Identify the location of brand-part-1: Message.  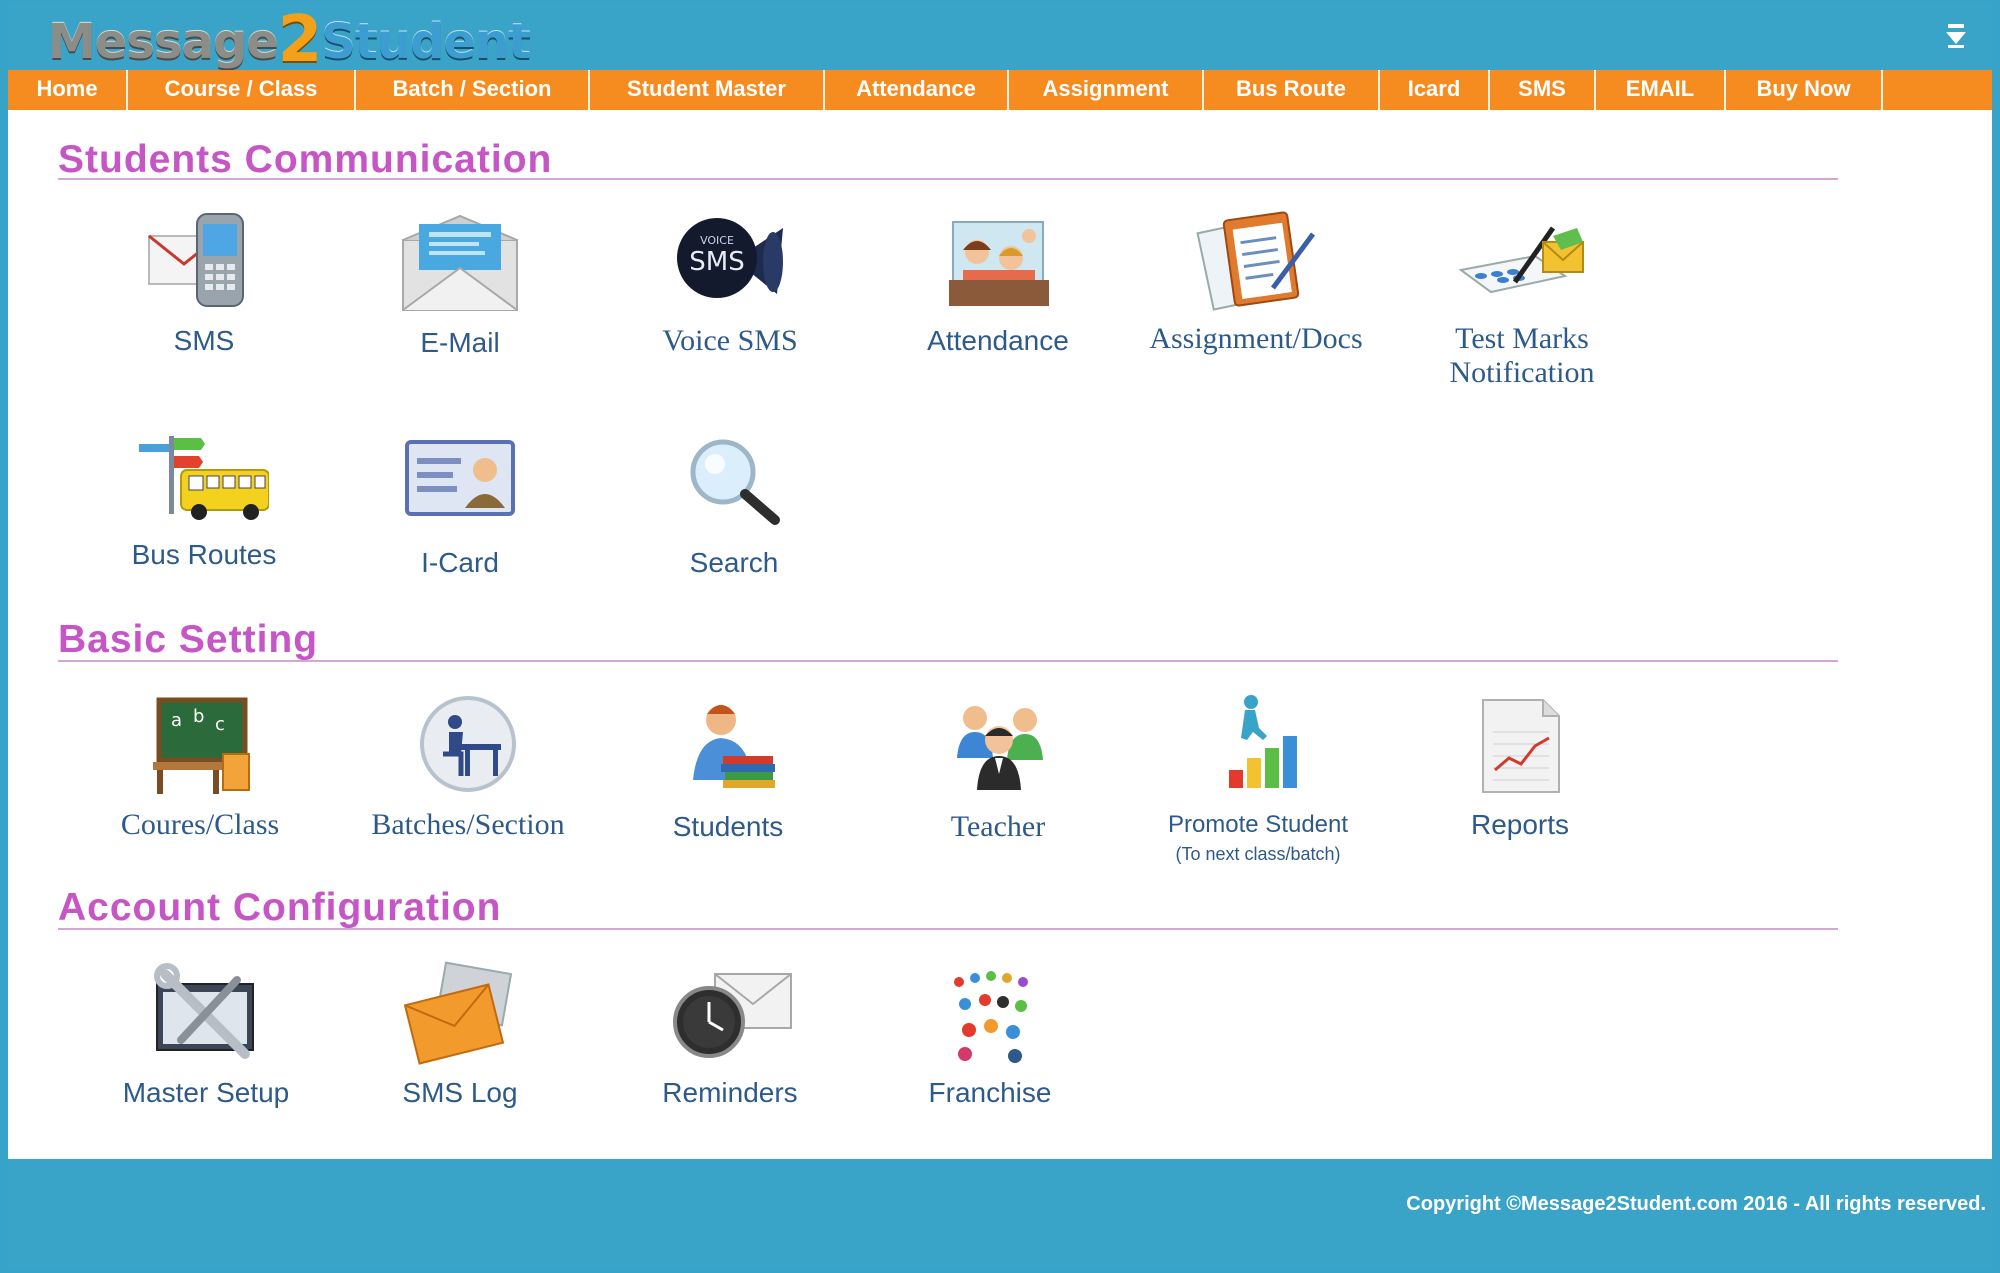
(163, 42).